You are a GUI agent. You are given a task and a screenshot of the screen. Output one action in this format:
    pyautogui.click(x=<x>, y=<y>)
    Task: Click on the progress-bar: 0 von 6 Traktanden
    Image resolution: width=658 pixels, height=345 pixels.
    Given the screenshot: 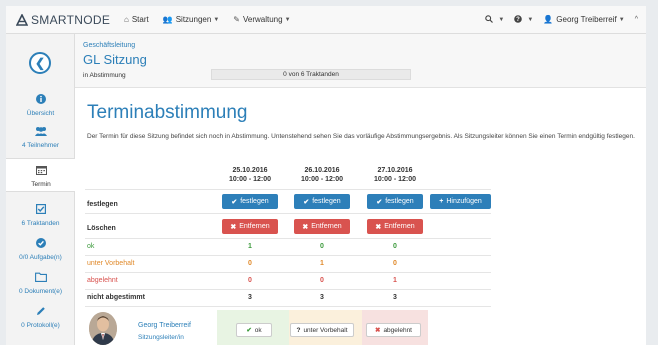 What is the action you would take?
    pyautogui.click(x=311, y=74)
    